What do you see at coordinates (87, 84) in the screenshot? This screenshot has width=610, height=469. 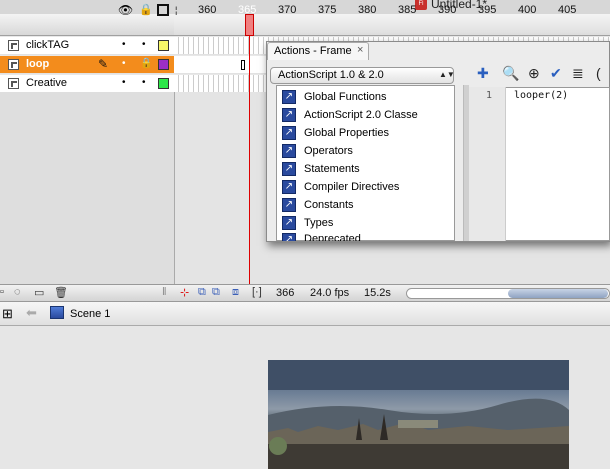 I see `layer-row-creative: Creative • •` at bounding box center [87, 84].